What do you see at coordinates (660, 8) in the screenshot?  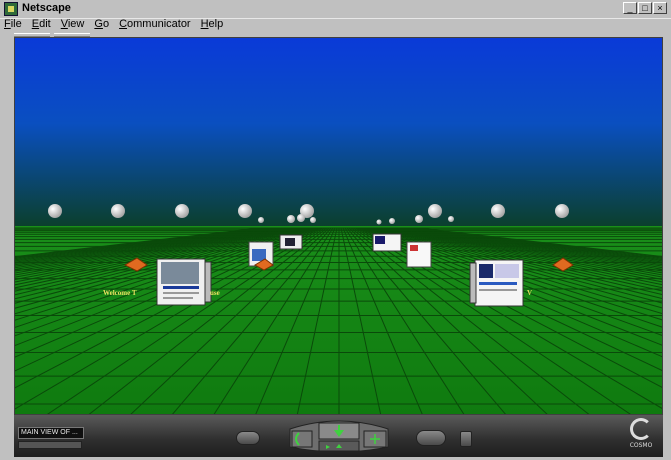 I see `close-button: ×` at bounding box center [660, 8].